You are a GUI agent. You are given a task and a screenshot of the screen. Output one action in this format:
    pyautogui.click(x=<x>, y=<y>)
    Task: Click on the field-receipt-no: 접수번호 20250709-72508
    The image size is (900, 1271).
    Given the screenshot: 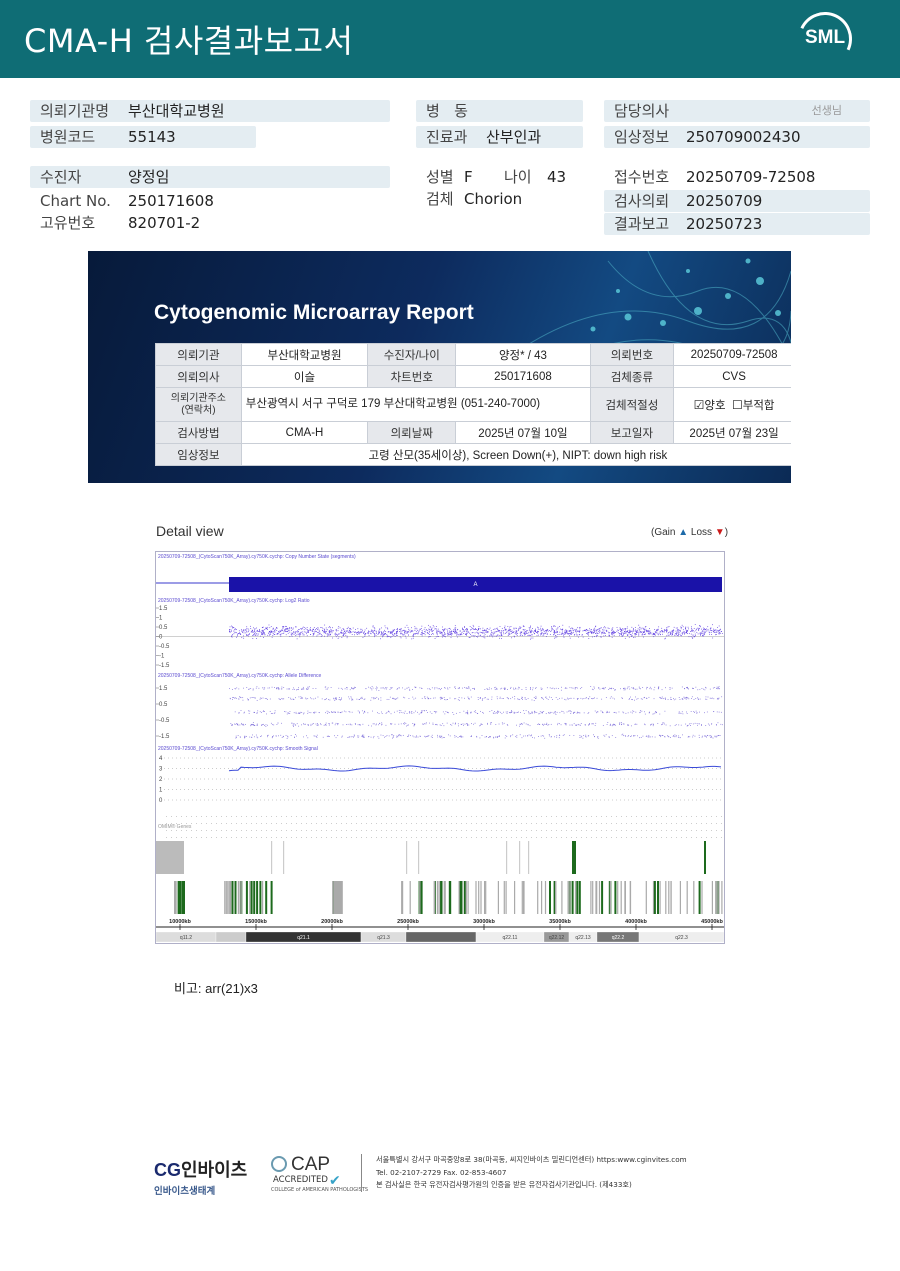 What is the action you would take?
    pyautogui.click(x=715, y=177)
    